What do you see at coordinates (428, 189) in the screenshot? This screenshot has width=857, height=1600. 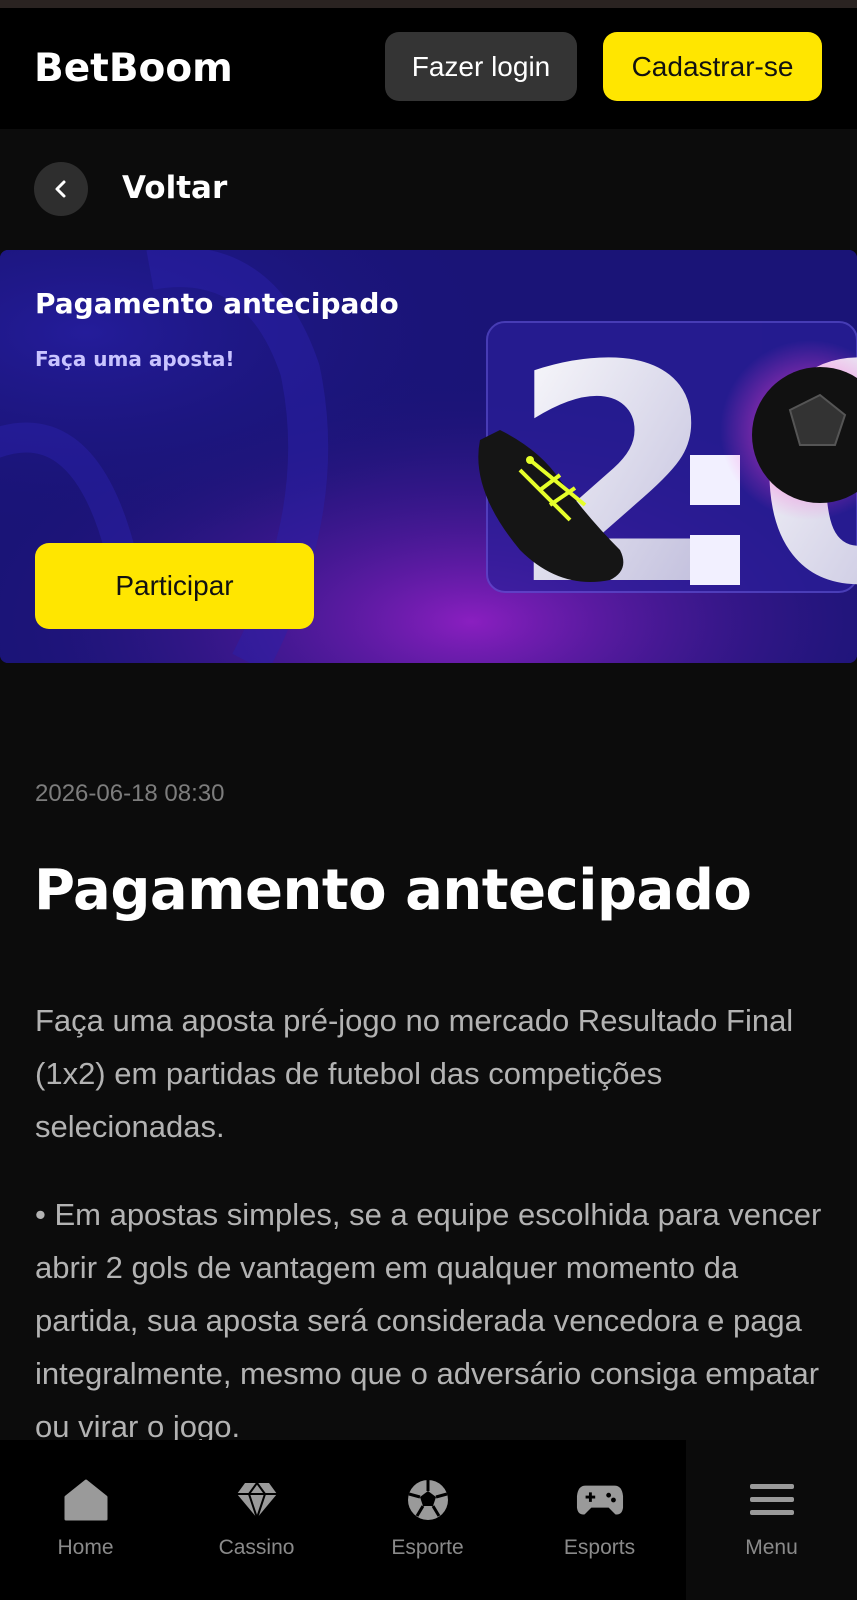 I see `back-row: Voltar` at bounding box center [428, 189].